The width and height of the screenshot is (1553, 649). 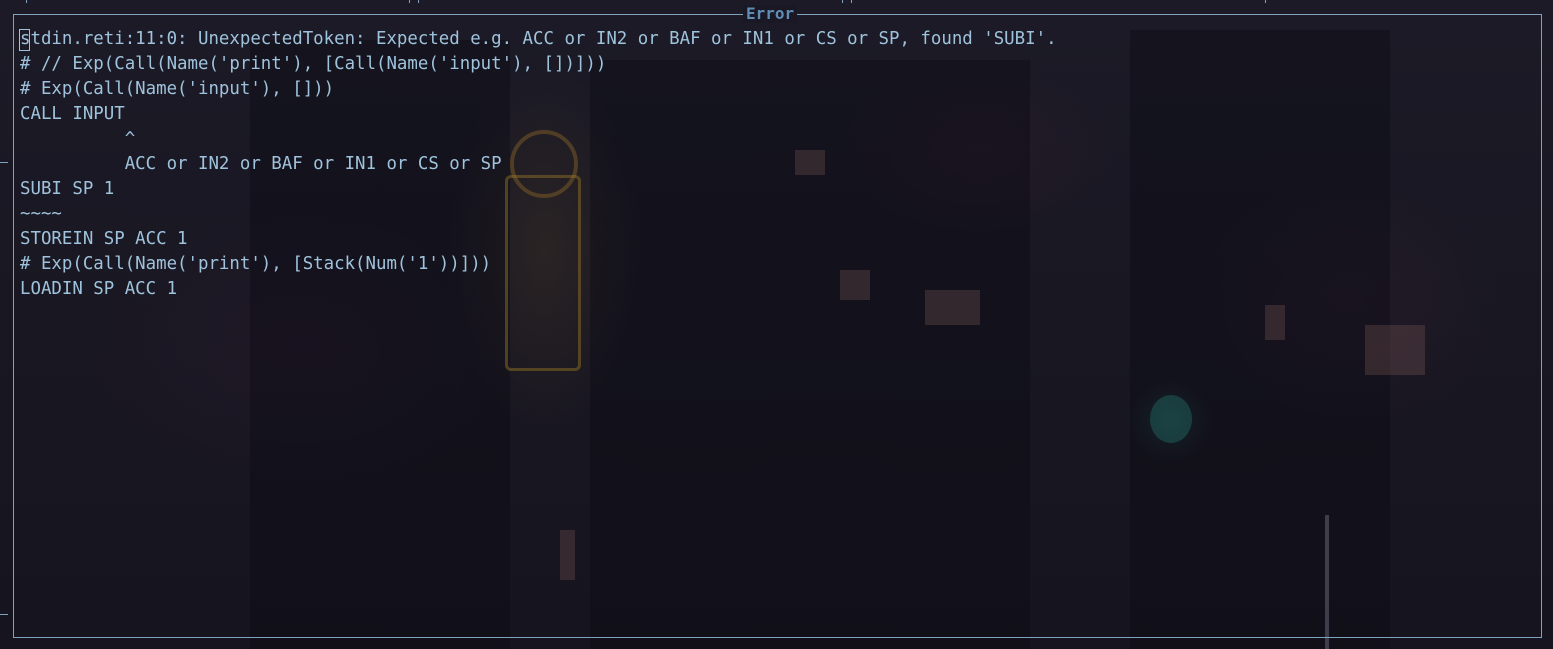 What do you see at coordinates (78, 139) in the screenshot?
I see `error-caret-line: ^` at bounding box center [78, 139].